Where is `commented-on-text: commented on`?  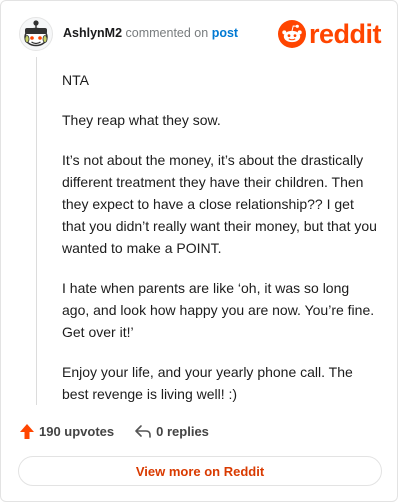 commented-on-text: commented on is located at coordinates (167, 33).